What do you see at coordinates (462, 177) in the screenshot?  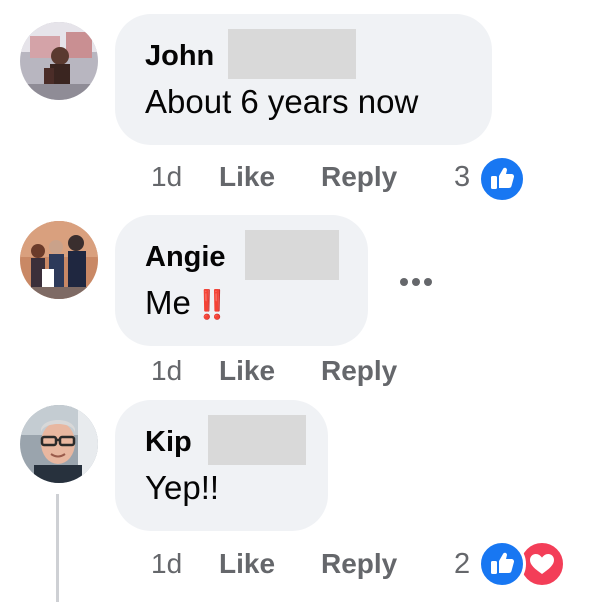 I see `reaction-count: 3` at bounding box center [462, 177].